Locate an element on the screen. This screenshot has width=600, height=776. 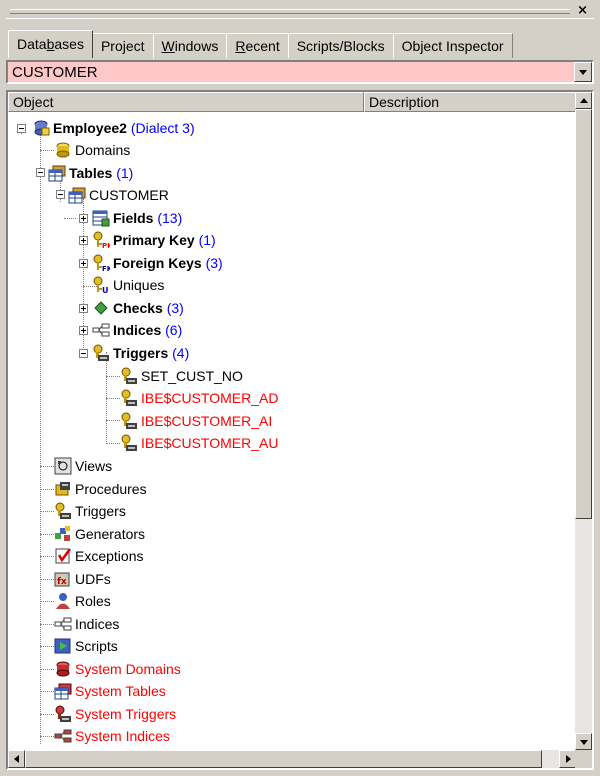
tree-node-primary-key: PK Primary Key (1) is located at coordinates (154, 240).